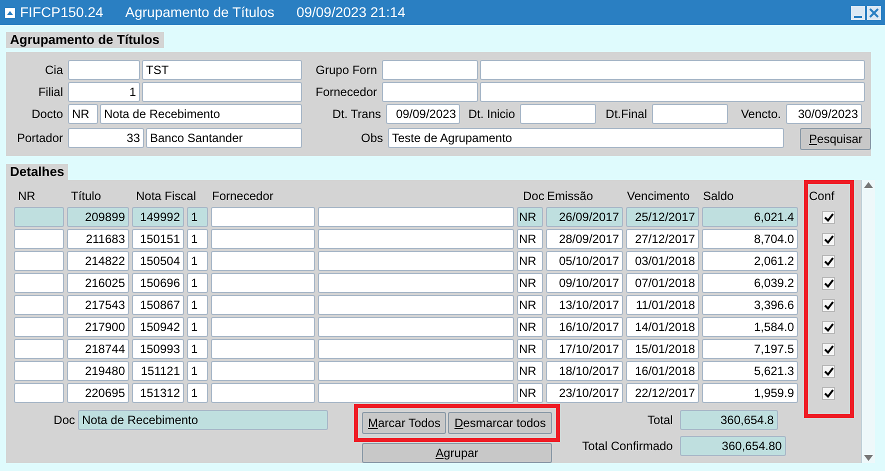  Describe the element at coordinates (750, 283) in the screenshot. I see `table-cell: 6,039.2` at that location.